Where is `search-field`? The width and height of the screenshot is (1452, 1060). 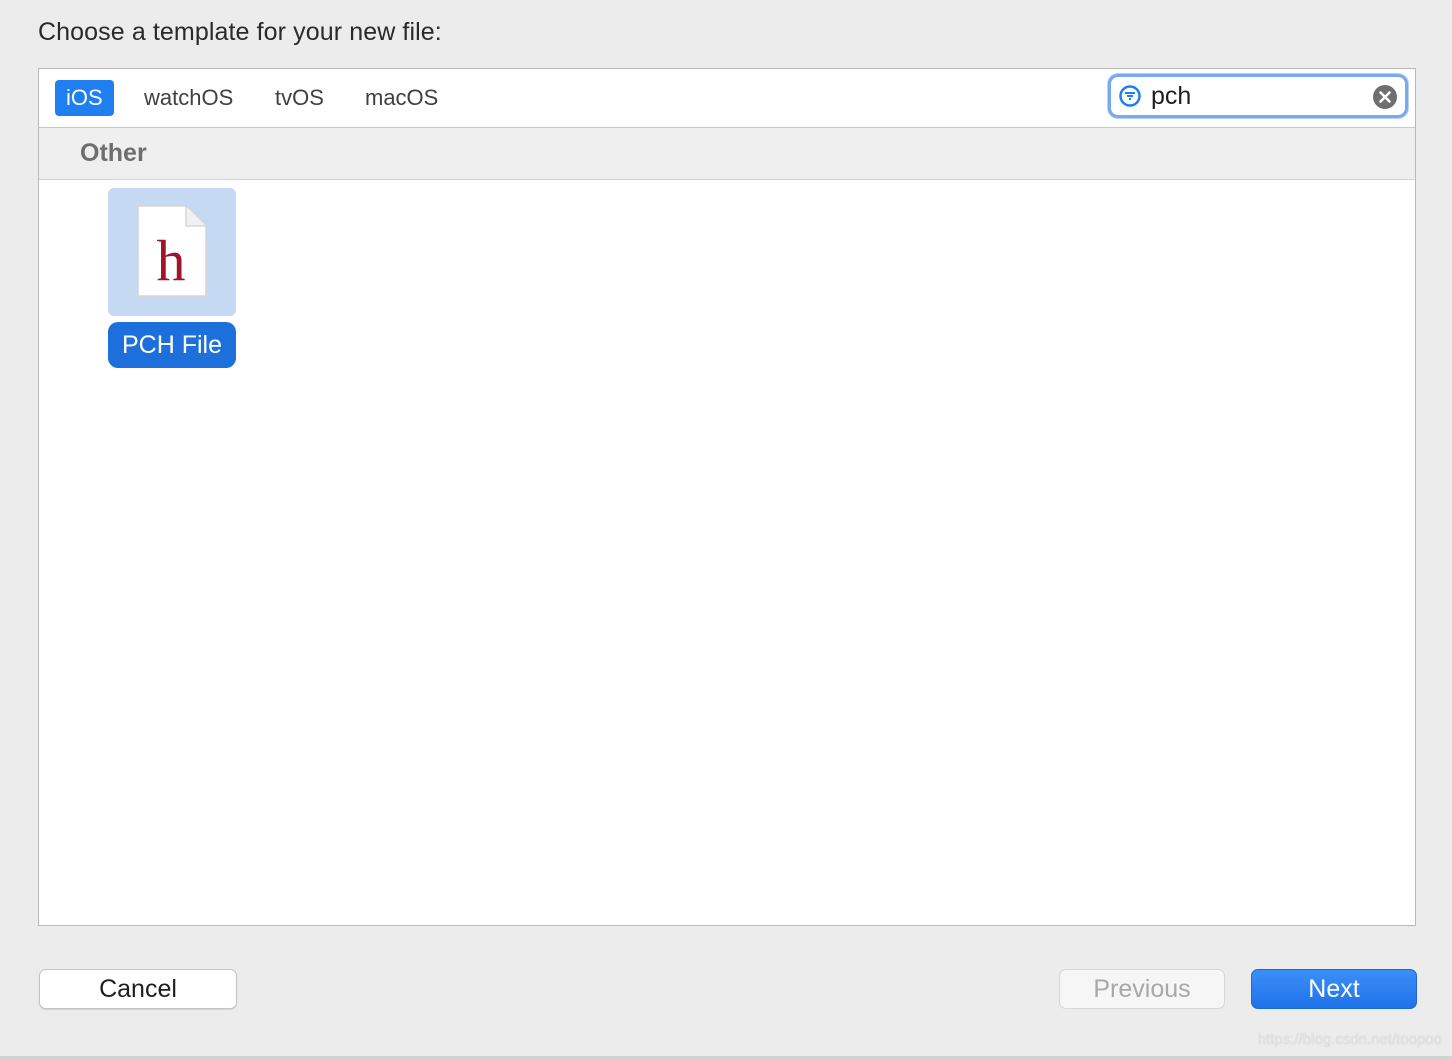 search-field is located at coordinates (1258, 96).